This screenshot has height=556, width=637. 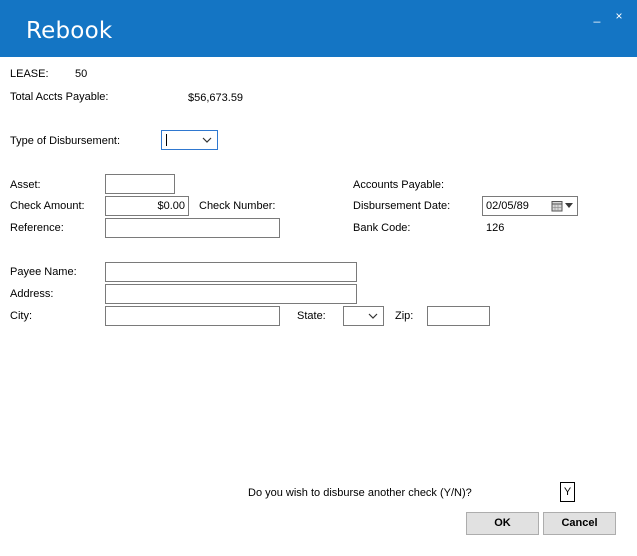 What do you see at coordinates (579, 523) in the screenshot?
I see `cancel-button: Cancel` at bounding box center [579, 523].